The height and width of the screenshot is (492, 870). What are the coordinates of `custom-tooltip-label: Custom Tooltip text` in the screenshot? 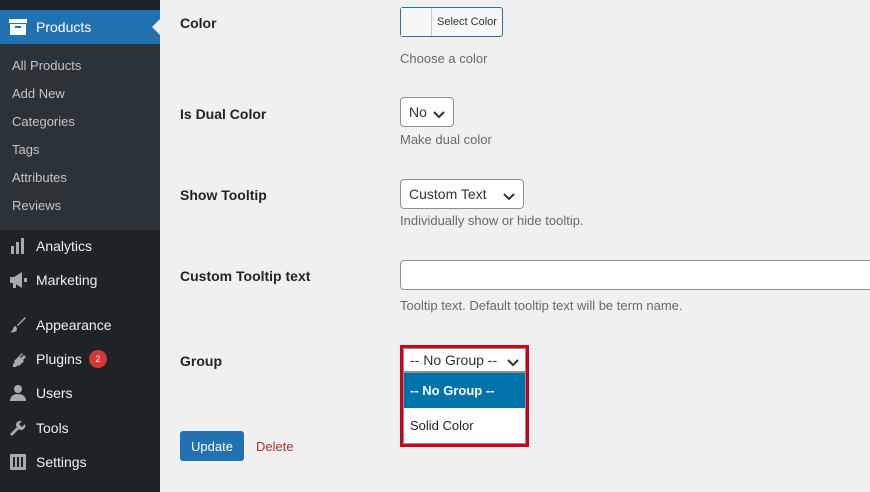 It's located at (245, 276).